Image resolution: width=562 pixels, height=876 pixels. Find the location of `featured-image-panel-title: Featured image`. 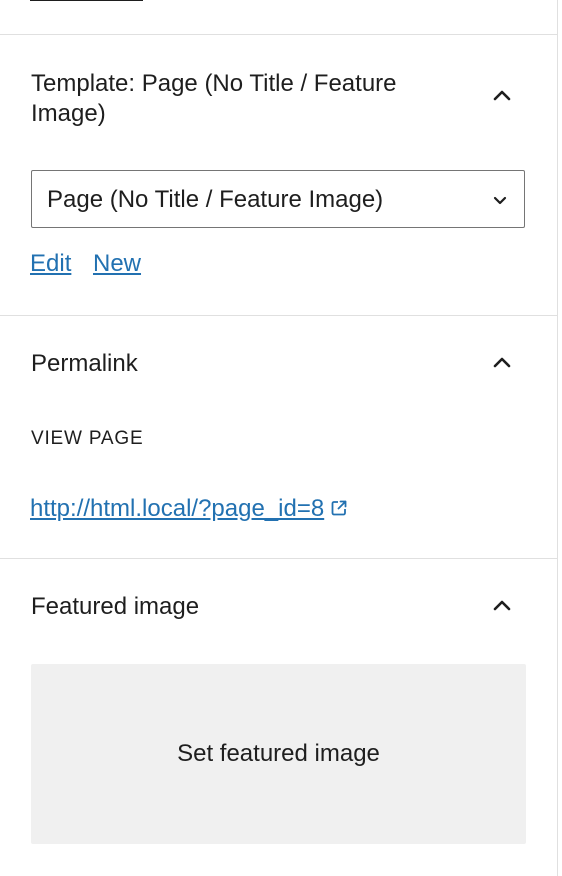

featured-image-panel-title: Featured image is located at coordinates (115, 607).